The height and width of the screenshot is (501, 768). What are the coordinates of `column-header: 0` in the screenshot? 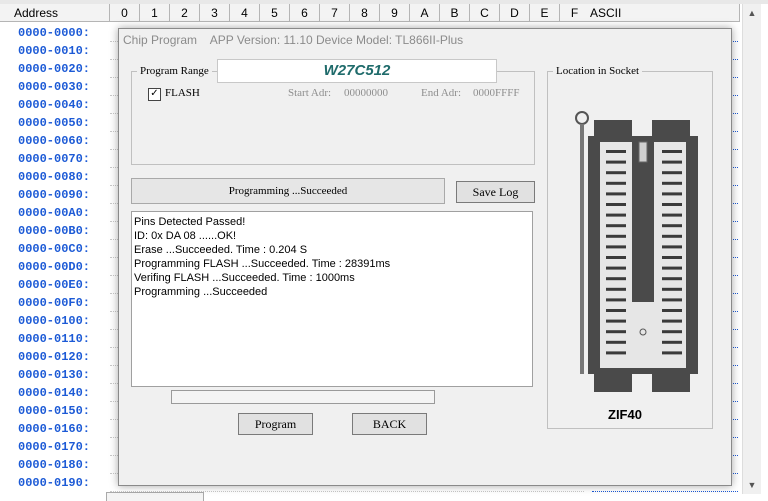 It's located at (125, 13).